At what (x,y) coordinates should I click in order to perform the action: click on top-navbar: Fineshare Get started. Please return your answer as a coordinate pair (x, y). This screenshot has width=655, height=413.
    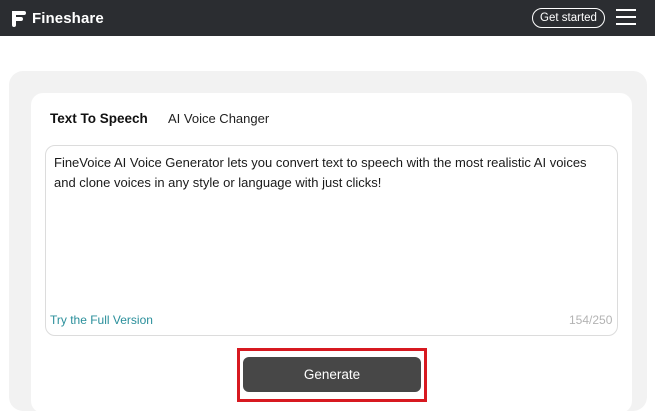
    Looking at the image, I should click on (327, 18).